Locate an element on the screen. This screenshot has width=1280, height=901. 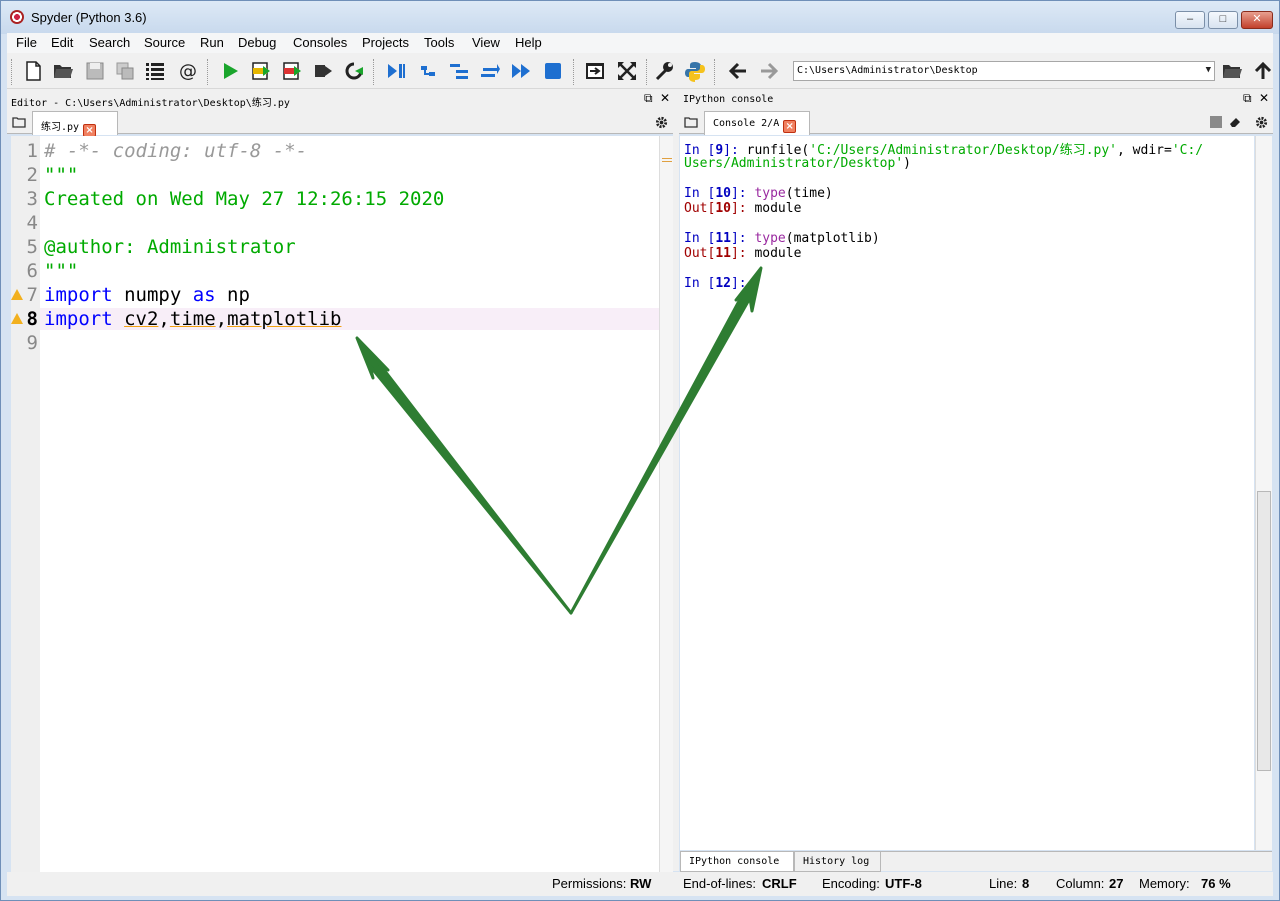
new-file-icon is located at coordinates (33, 71).